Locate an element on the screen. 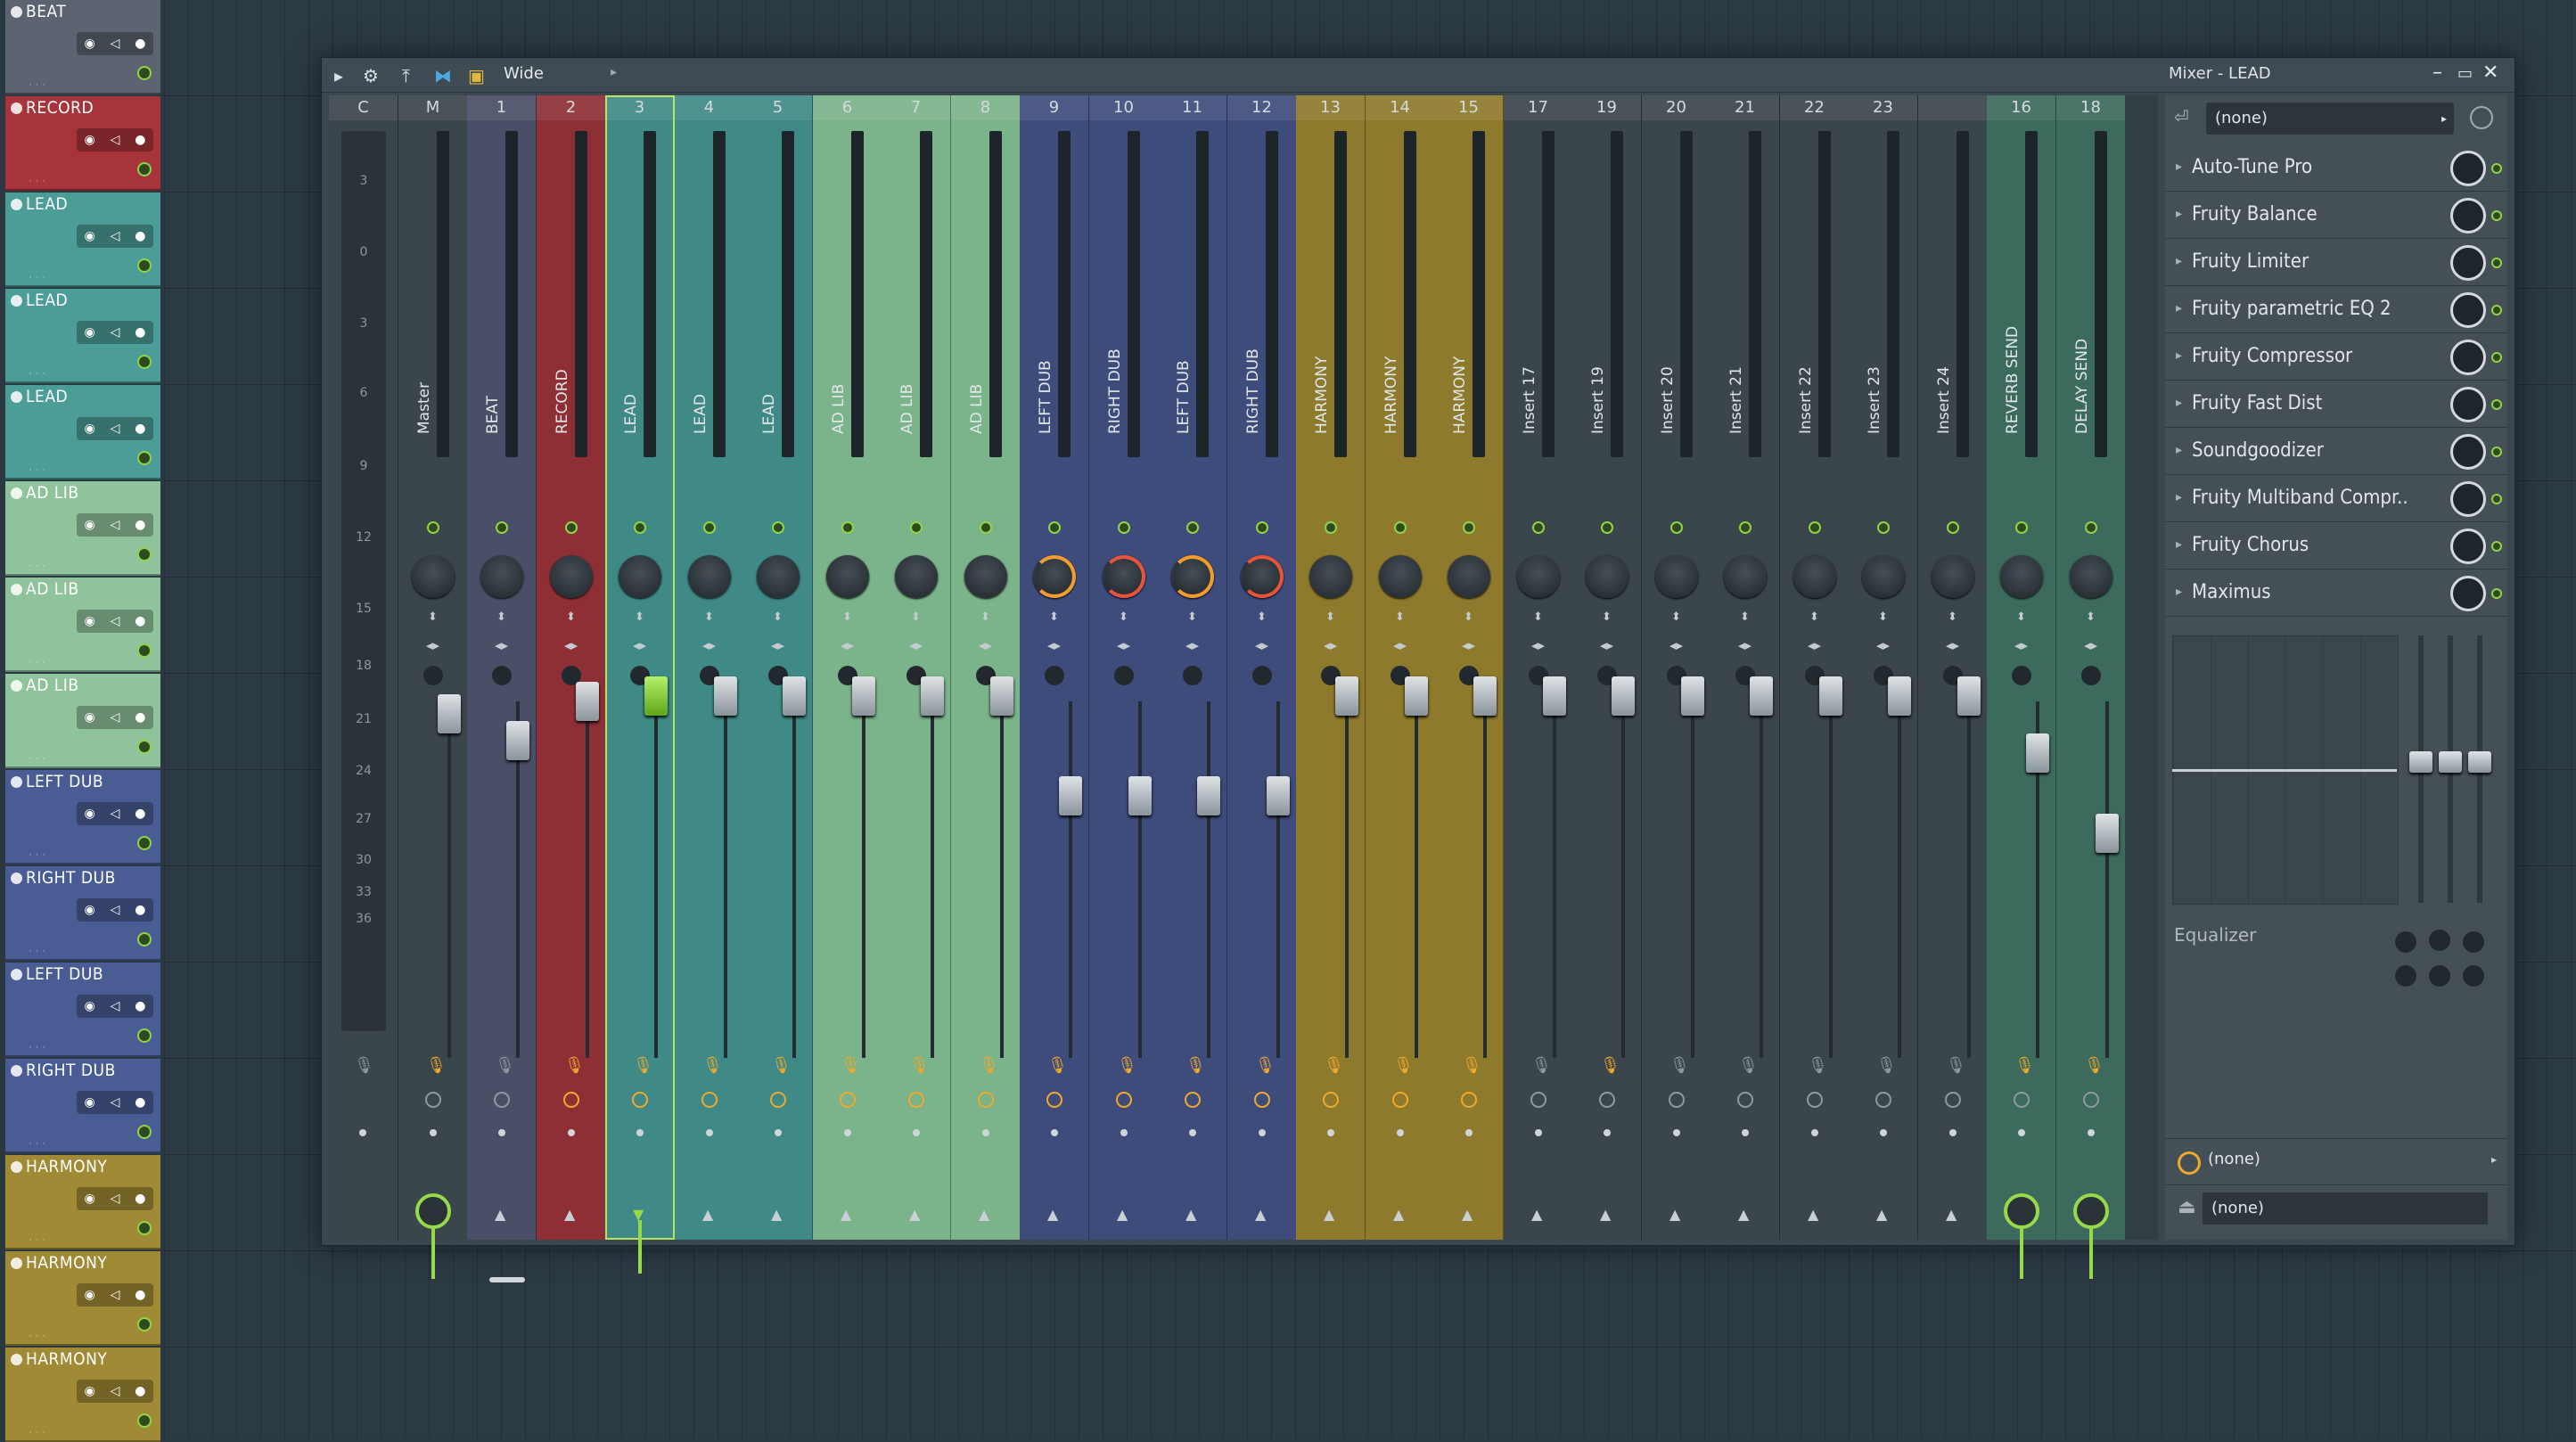  effect-slot: ▸ Fruity Compressor is located at coordinates (2336, 357).